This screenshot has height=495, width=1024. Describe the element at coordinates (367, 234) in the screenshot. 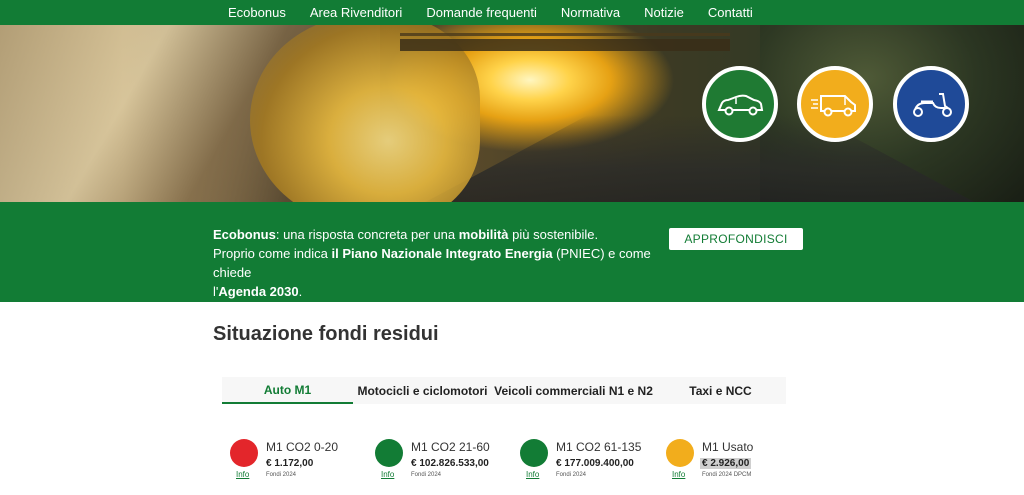

I see `info-text-1a: : una risposta concreta per una` at that location.